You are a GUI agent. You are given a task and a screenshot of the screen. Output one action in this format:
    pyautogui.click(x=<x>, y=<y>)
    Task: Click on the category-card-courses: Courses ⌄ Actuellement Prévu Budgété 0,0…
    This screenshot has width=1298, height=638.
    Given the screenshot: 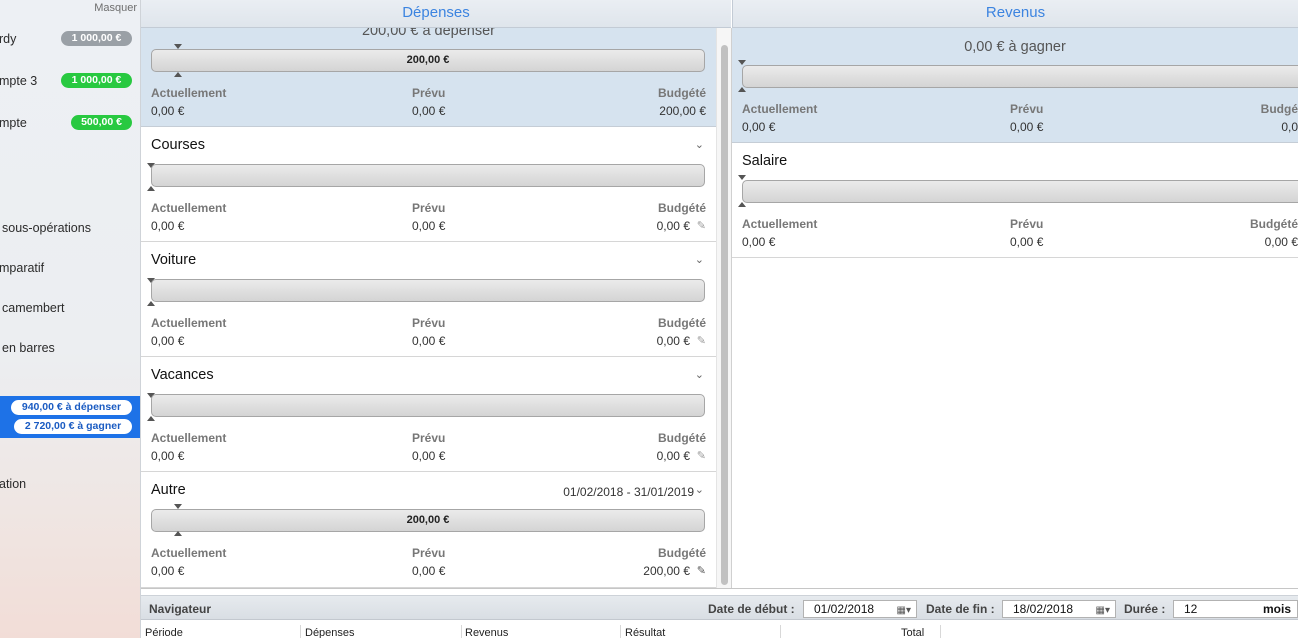 What is the action you would take?
    pyautogui.click(x=428, y=184)
    